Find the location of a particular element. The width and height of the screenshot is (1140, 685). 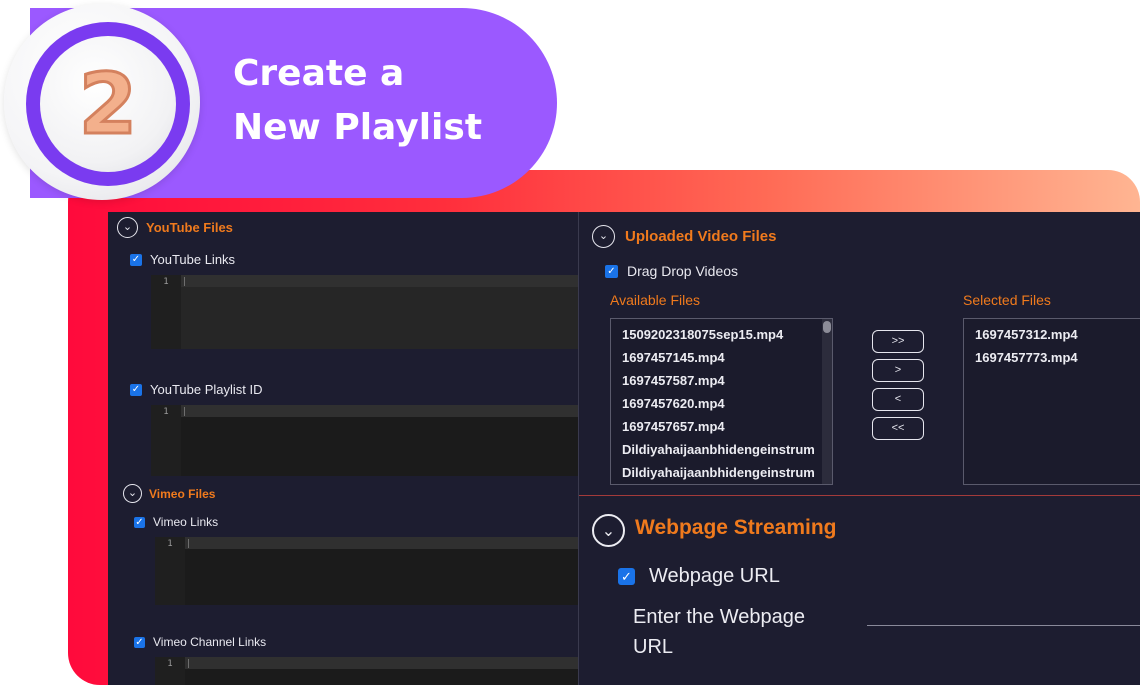

vimeo-section-header: ⌄ Vimeo Files is located at coordinates (169, 493).